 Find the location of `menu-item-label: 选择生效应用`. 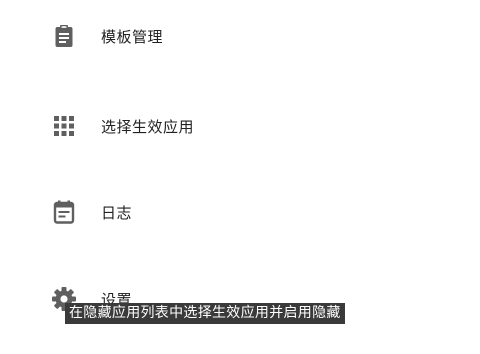

menu-item-label: 选择生效应用 is located at coordinates (148, 126).